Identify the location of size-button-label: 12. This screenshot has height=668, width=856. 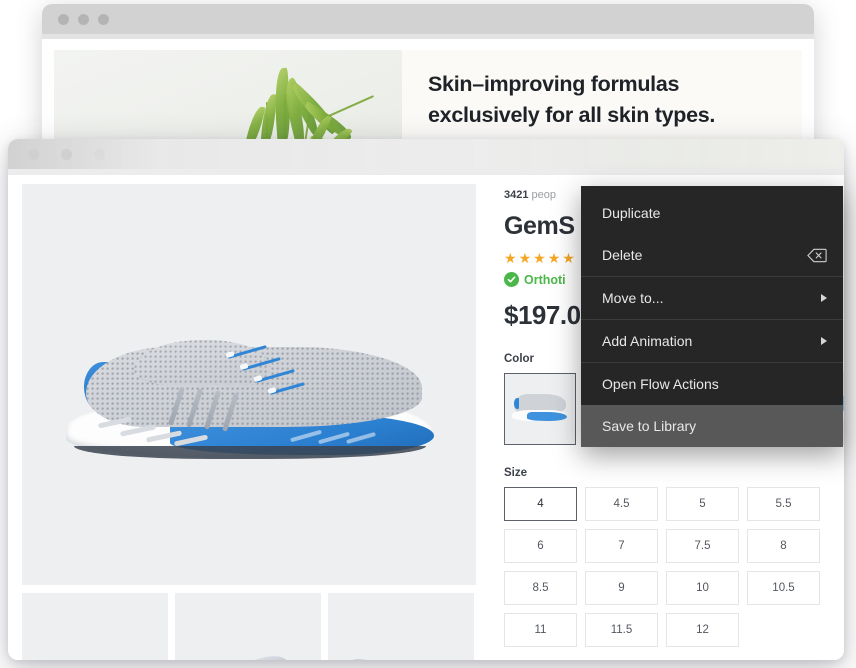
(702, 630).